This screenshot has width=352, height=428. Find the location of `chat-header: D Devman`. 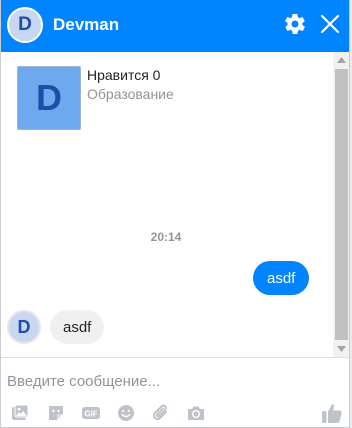

chat-header: D Devman is located at coordinates (175, 26).